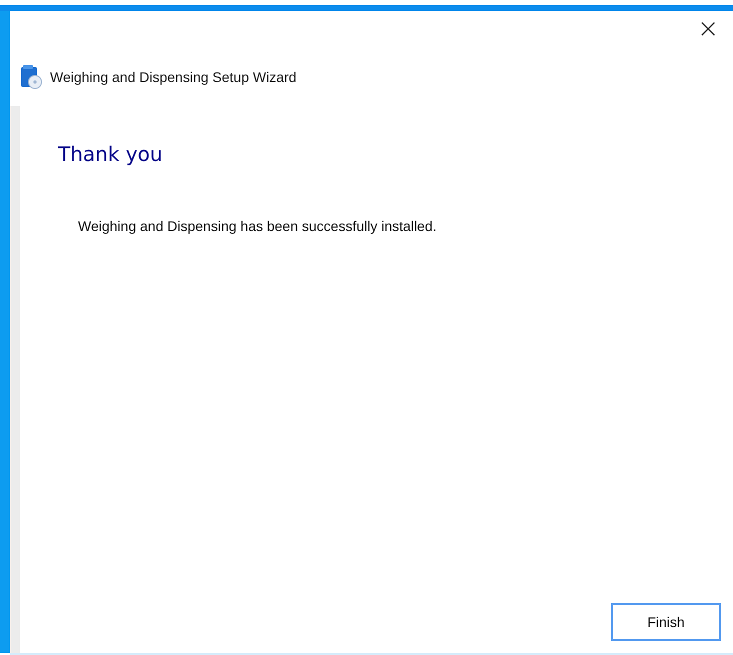 The height and width of the screenshot is (655, 733). Describe the element at coordinates (258, 226) in the screenshot. I see `success-message: Weighing and Dispensing has been successfully installed.` at that location.